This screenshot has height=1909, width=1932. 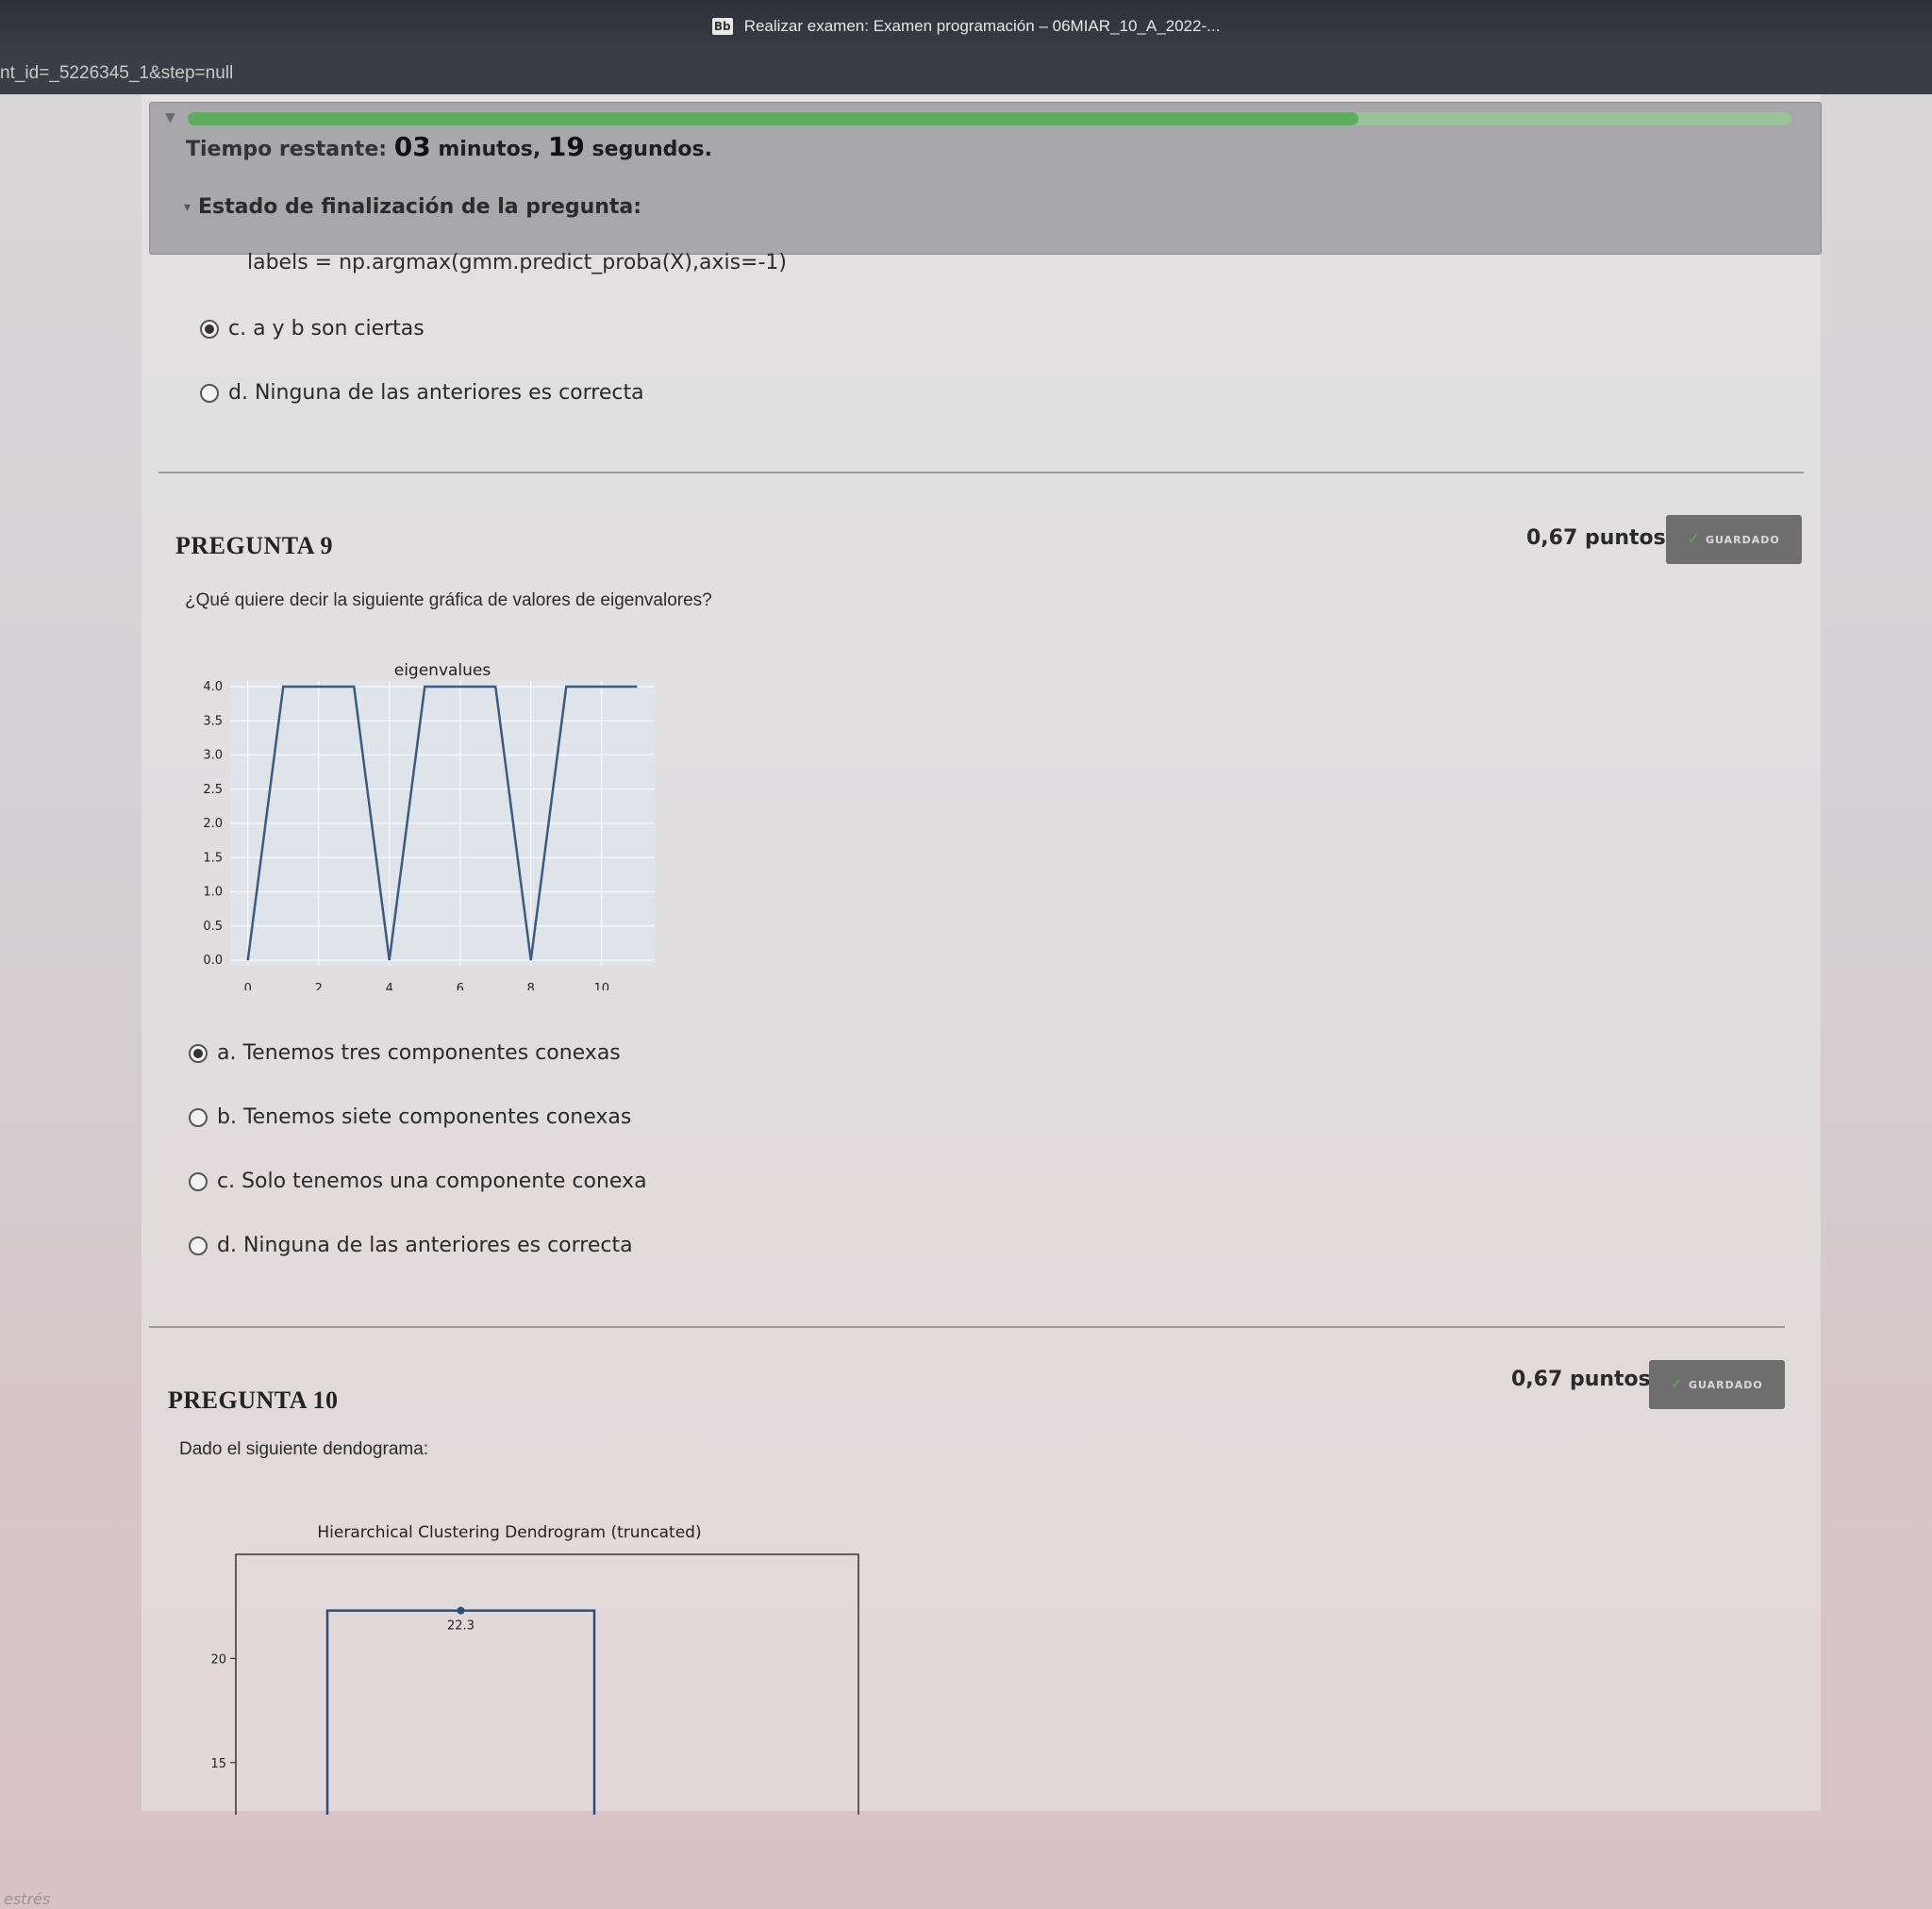 What do you see at coordinates (304, 1449) in the screenshot?
I see `question-10-text: Dado el siguiente dendograma:` at bounding box center [304, 1449].